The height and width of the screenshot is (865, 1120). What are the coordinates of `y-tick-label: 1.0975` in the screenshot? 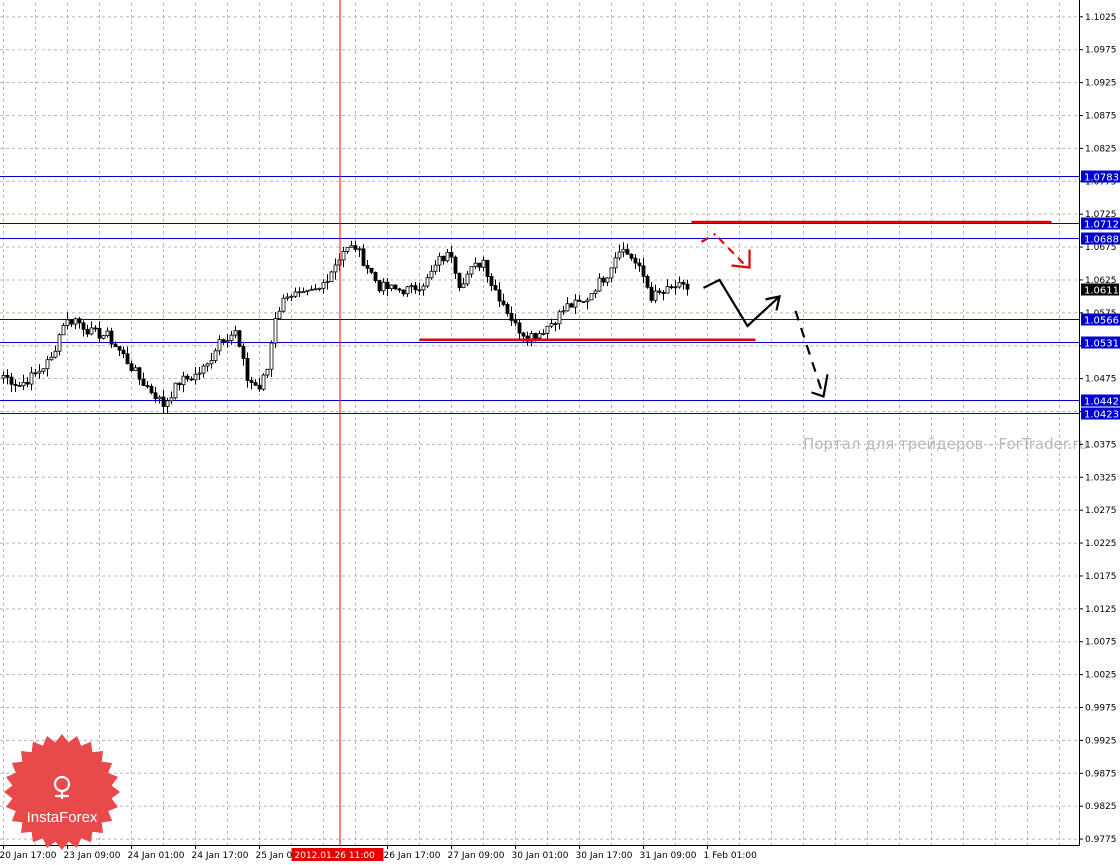 It's located at (1101, 51).